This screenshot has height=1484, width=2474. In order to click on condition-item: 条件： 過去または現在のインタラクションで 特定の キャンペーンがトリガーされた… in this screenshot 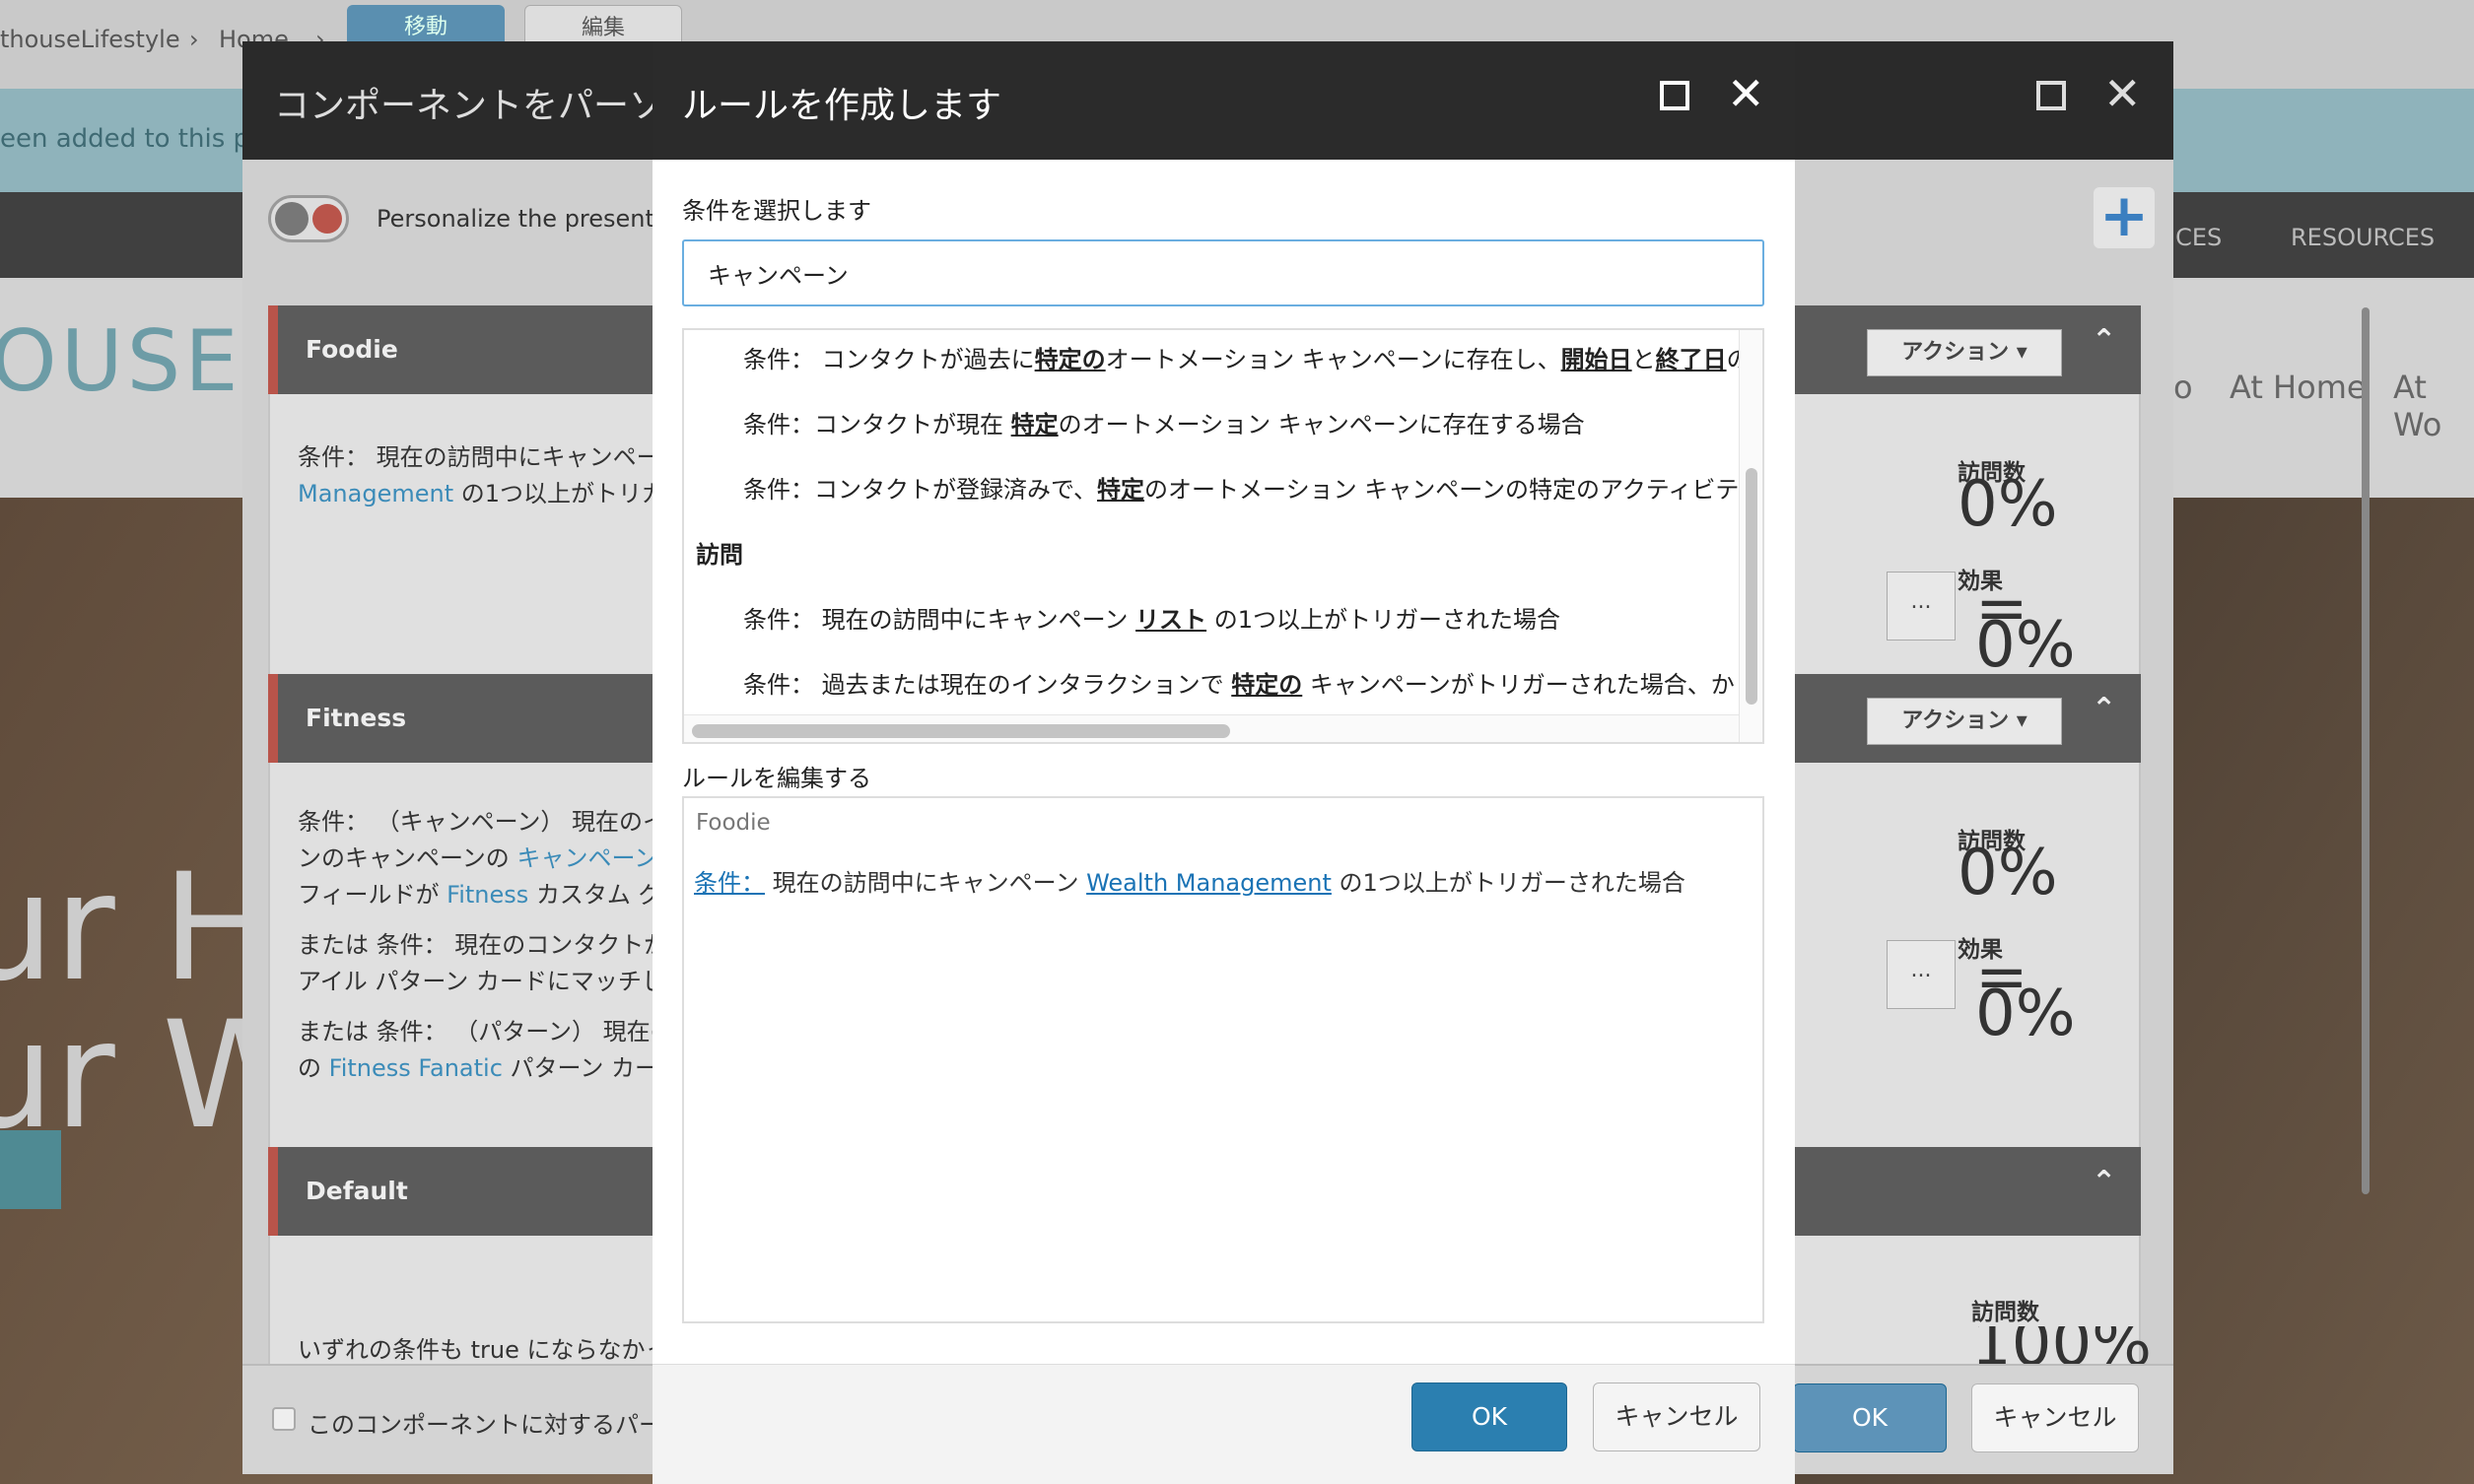, I will do `click(1239, 682)`.